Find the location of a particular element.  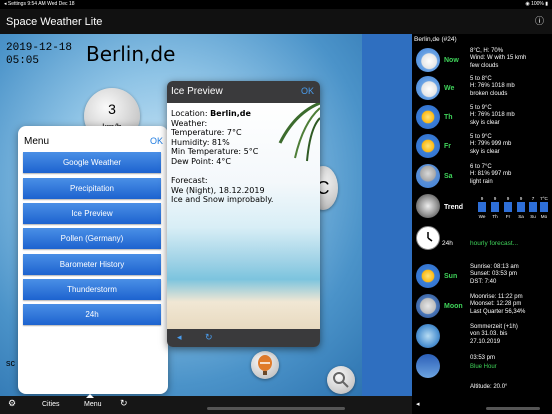

blue-hour-row: 03:53 pm Blue Hour is located at coordinates (482, 367).